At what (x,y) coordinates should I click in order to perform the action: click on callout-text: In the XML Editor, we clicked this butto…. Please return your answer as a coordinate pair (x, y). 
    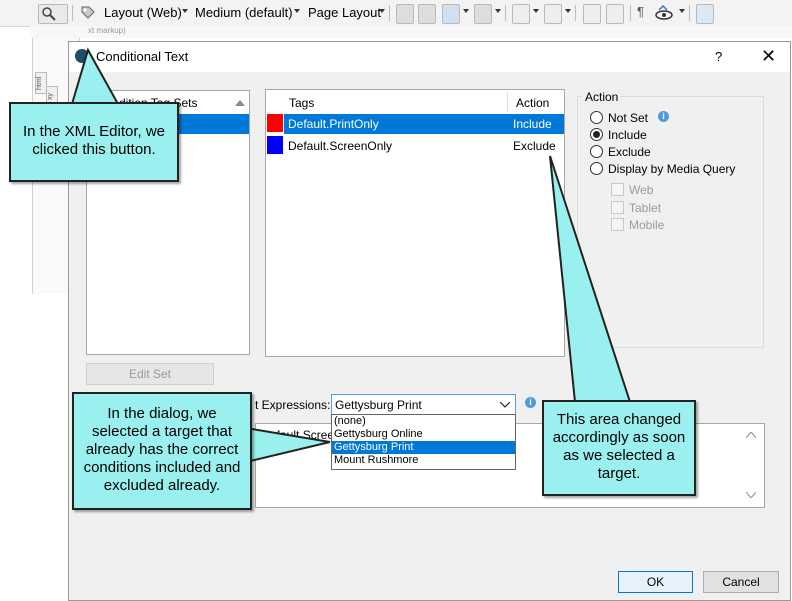
    Looking at the image, I should click on (94, 140).